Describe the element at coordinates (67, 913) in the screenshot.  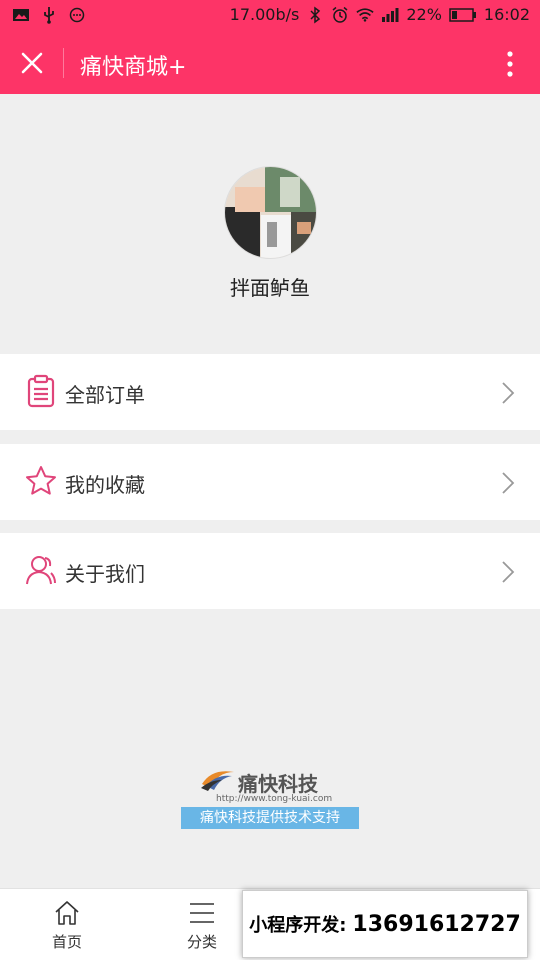
I see `home-icon` at that location.